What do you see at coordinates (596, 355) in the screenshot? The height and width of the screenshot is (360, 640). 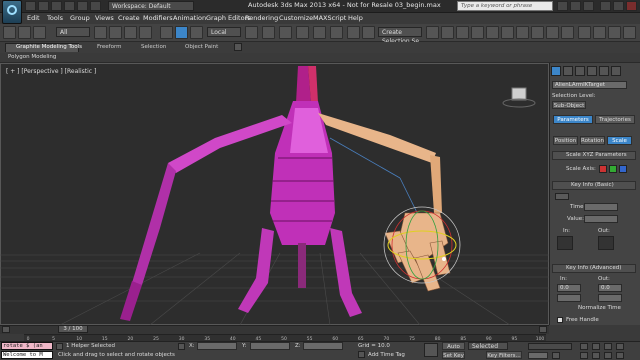 I see `pan-icon` at bounding box center [596, 355].